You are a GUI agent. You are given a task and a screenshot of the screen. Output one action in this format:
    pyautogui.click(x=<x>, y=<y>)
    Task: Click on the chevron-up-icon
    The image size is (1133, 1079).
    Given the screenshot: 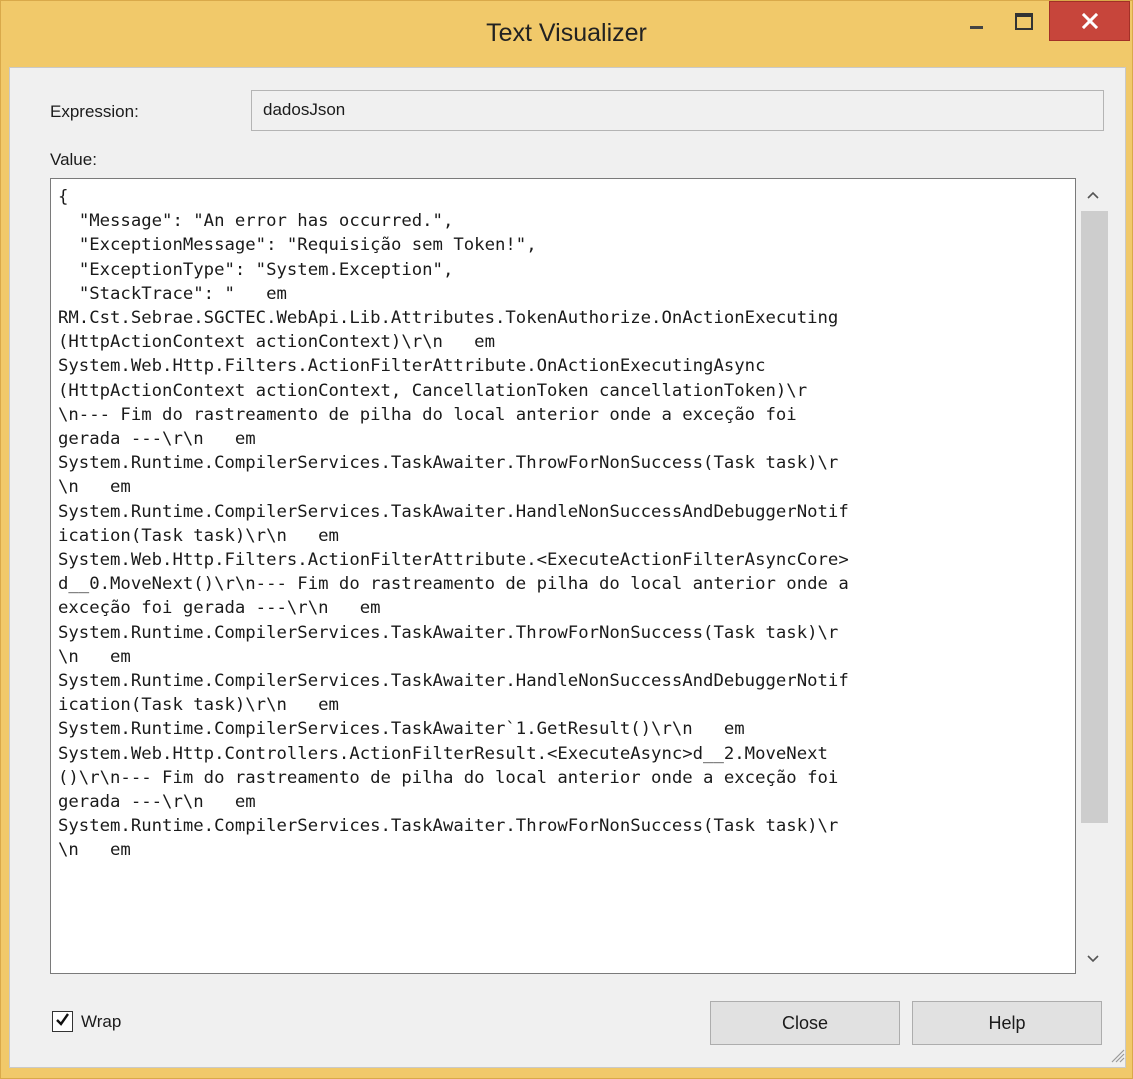 What is the action you would take?
    pyautogui.click(x=1092, y=195)
    